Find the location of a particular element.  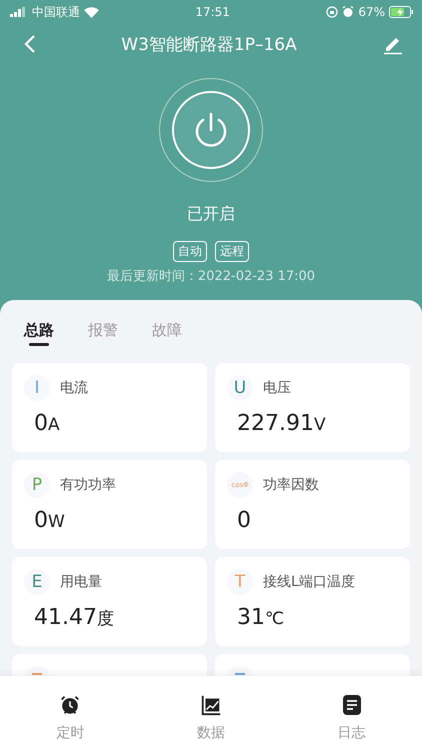

metric-value: 41.47度 is located at coordinates (74, 617).